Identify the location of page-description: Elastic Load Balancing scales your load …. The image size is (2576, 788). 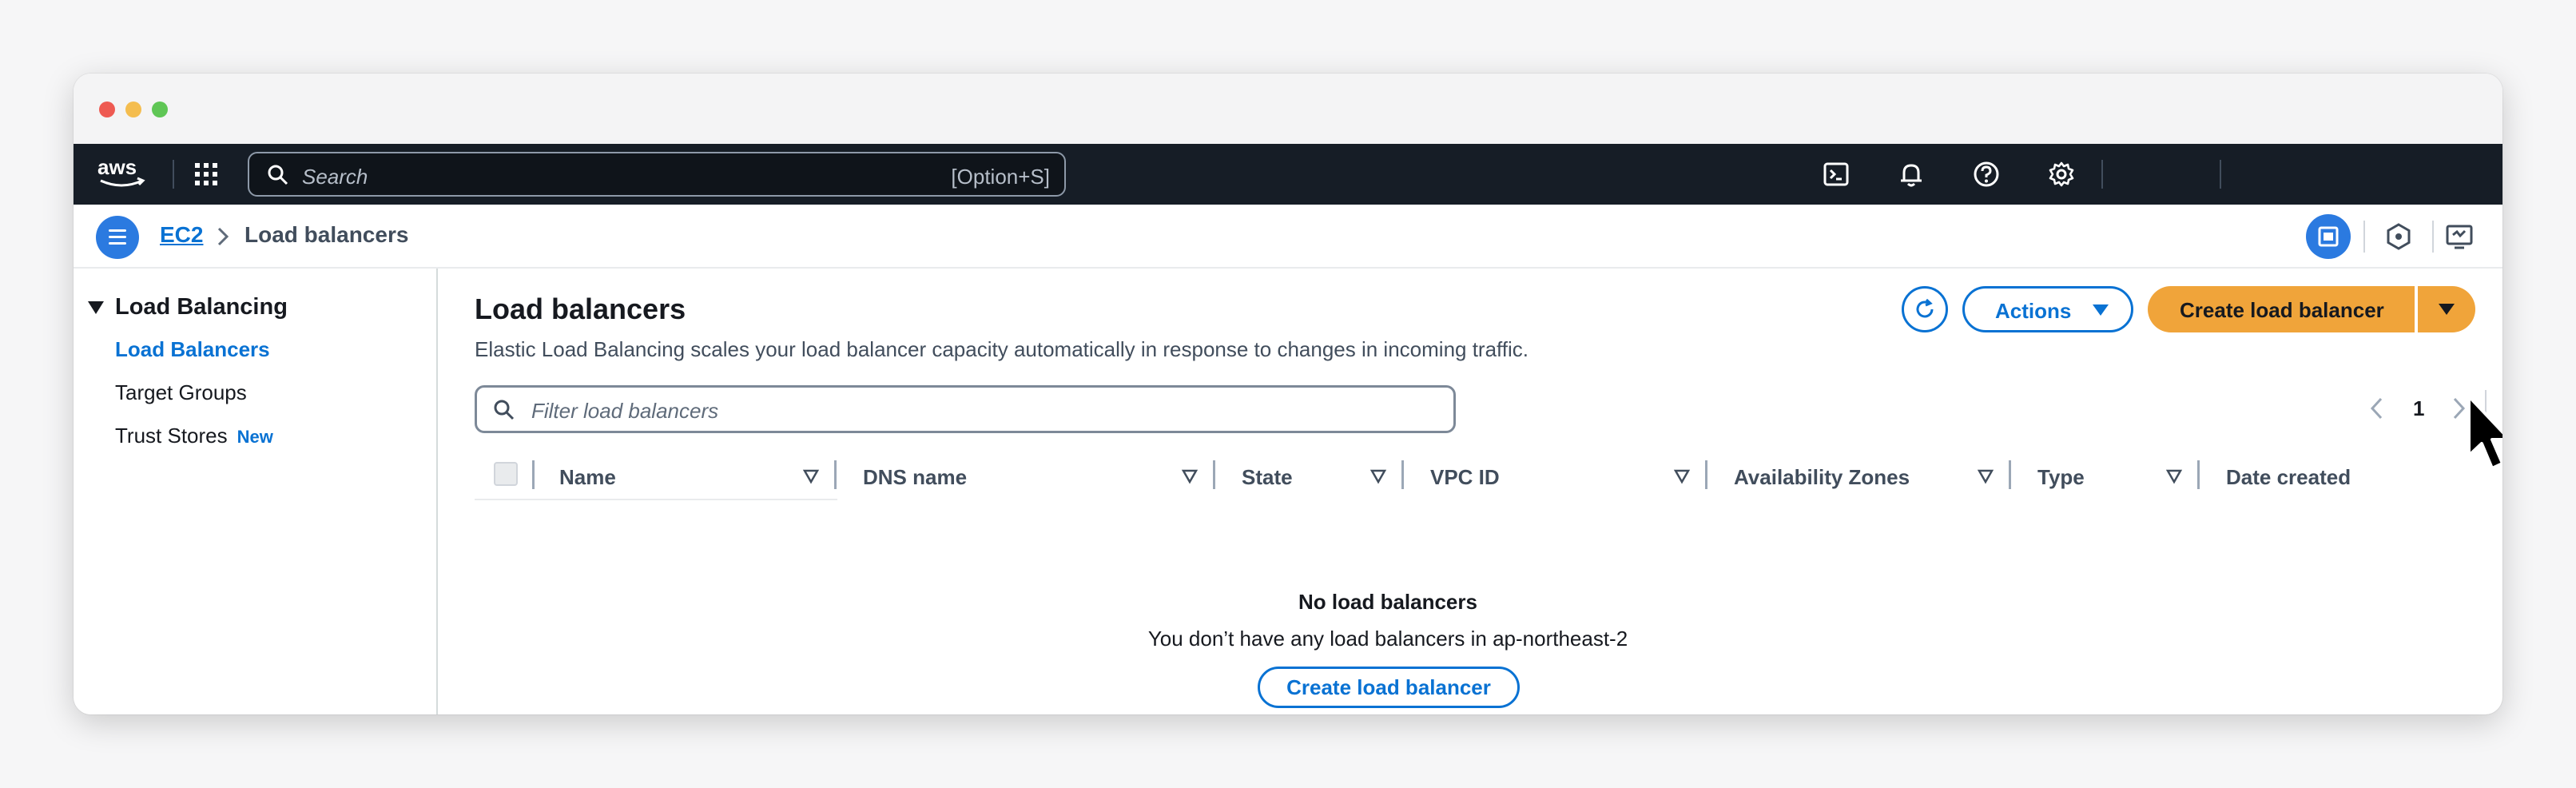
(1002, 349).